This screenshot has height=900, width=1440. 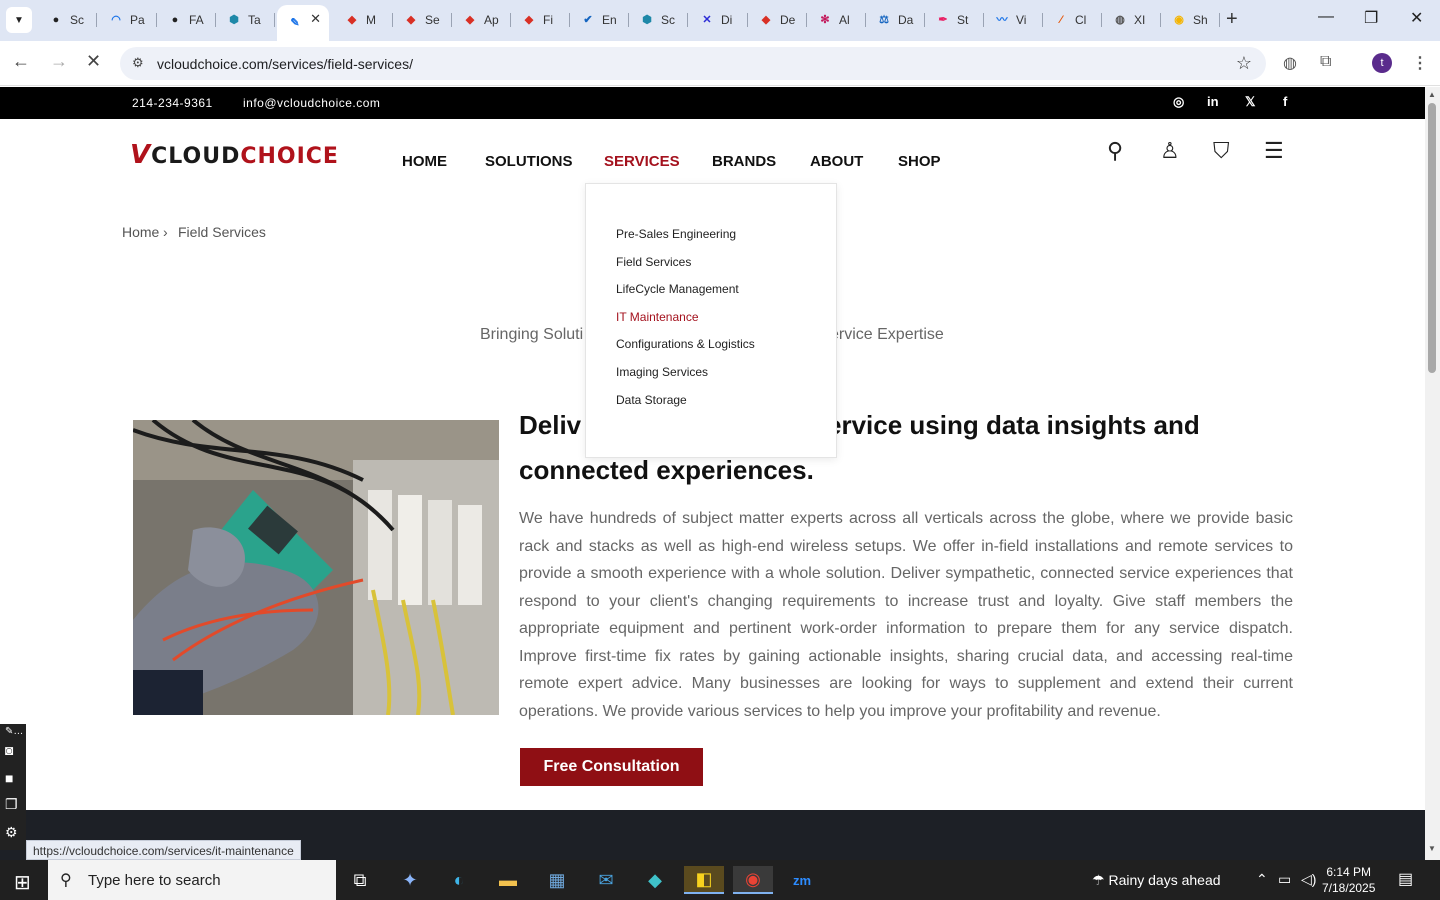 I want to click on menu-kebab-icon: ⋮, so click(x=1420, y=63).